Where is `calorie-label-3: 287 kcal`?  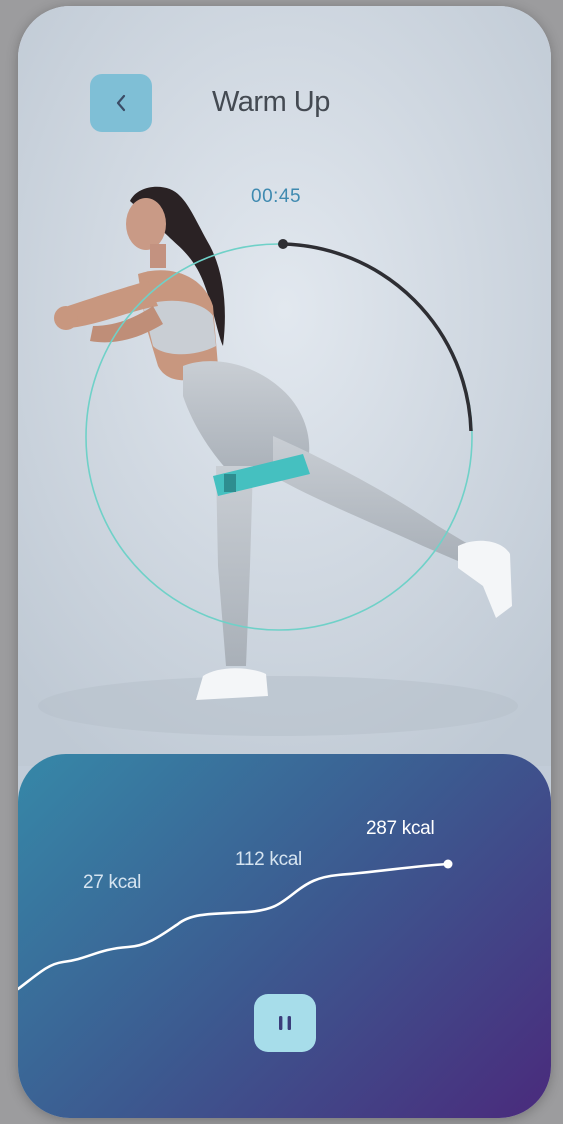
calorie-label-3: 287 kcal is located at coordinates (400, 828).